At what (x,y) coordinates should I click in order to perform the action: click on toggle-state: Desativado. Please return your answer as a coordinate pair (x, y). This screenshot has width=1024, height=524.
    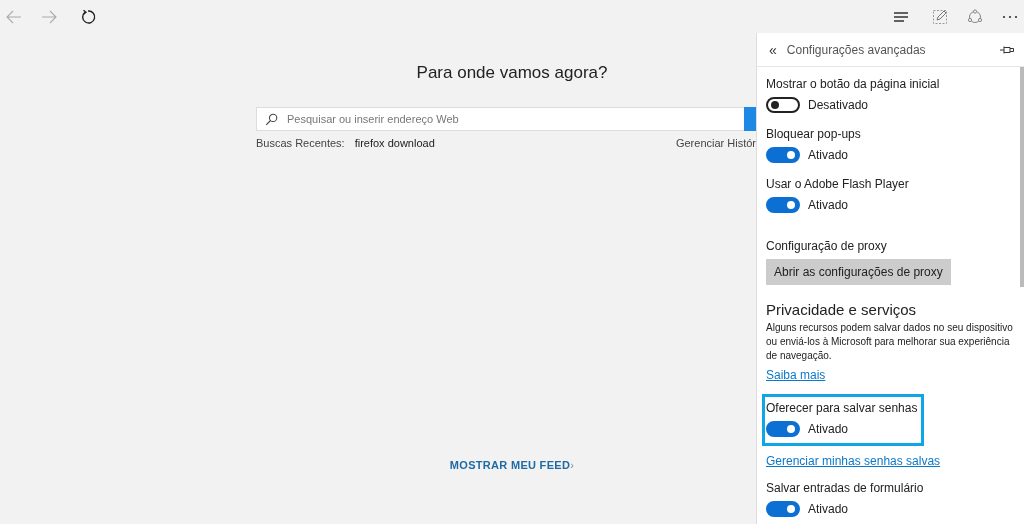
    Looking at the image, I should click on (838, 105).